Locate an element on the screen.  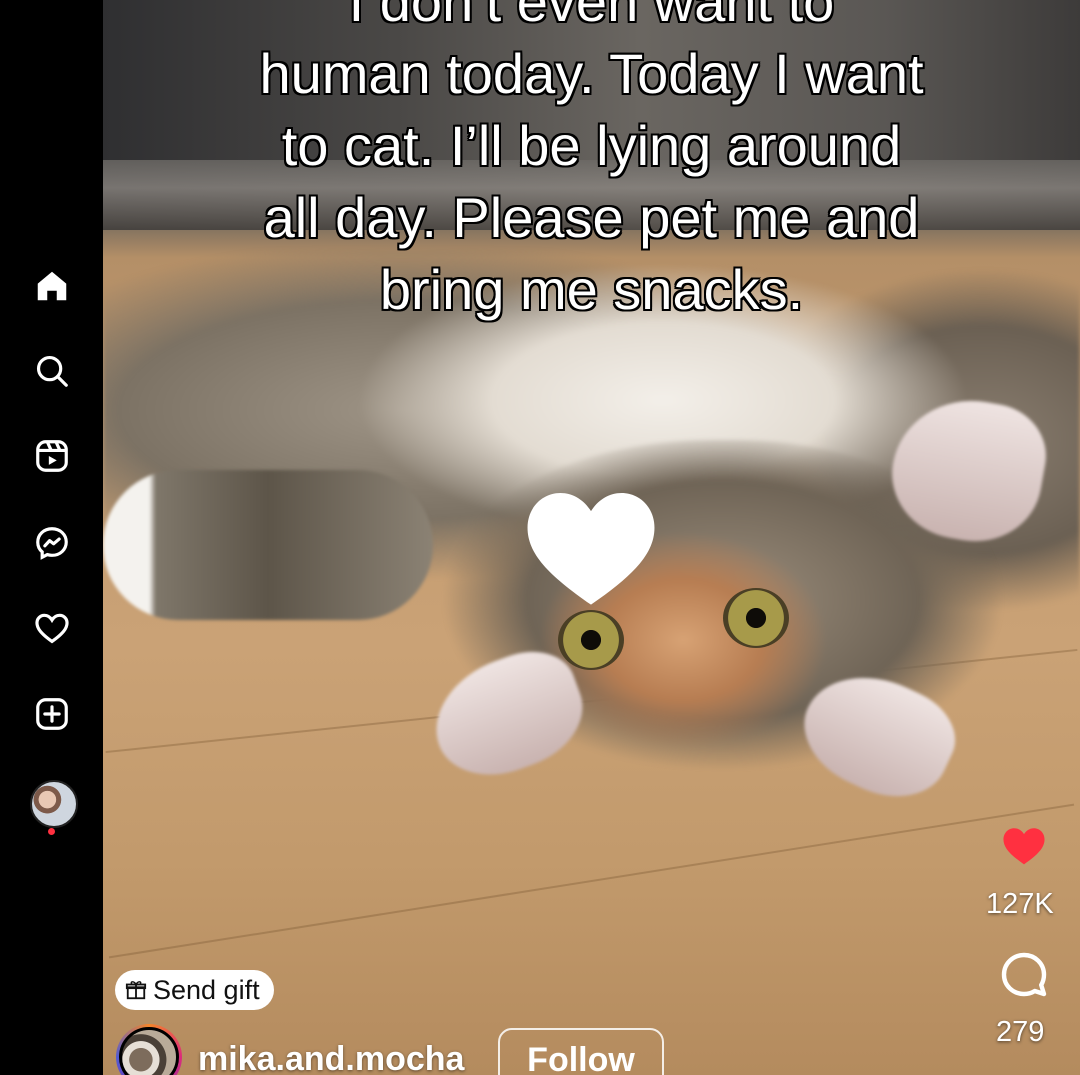
caption-line: bring me snacks. is located at coordinates (591, 289).